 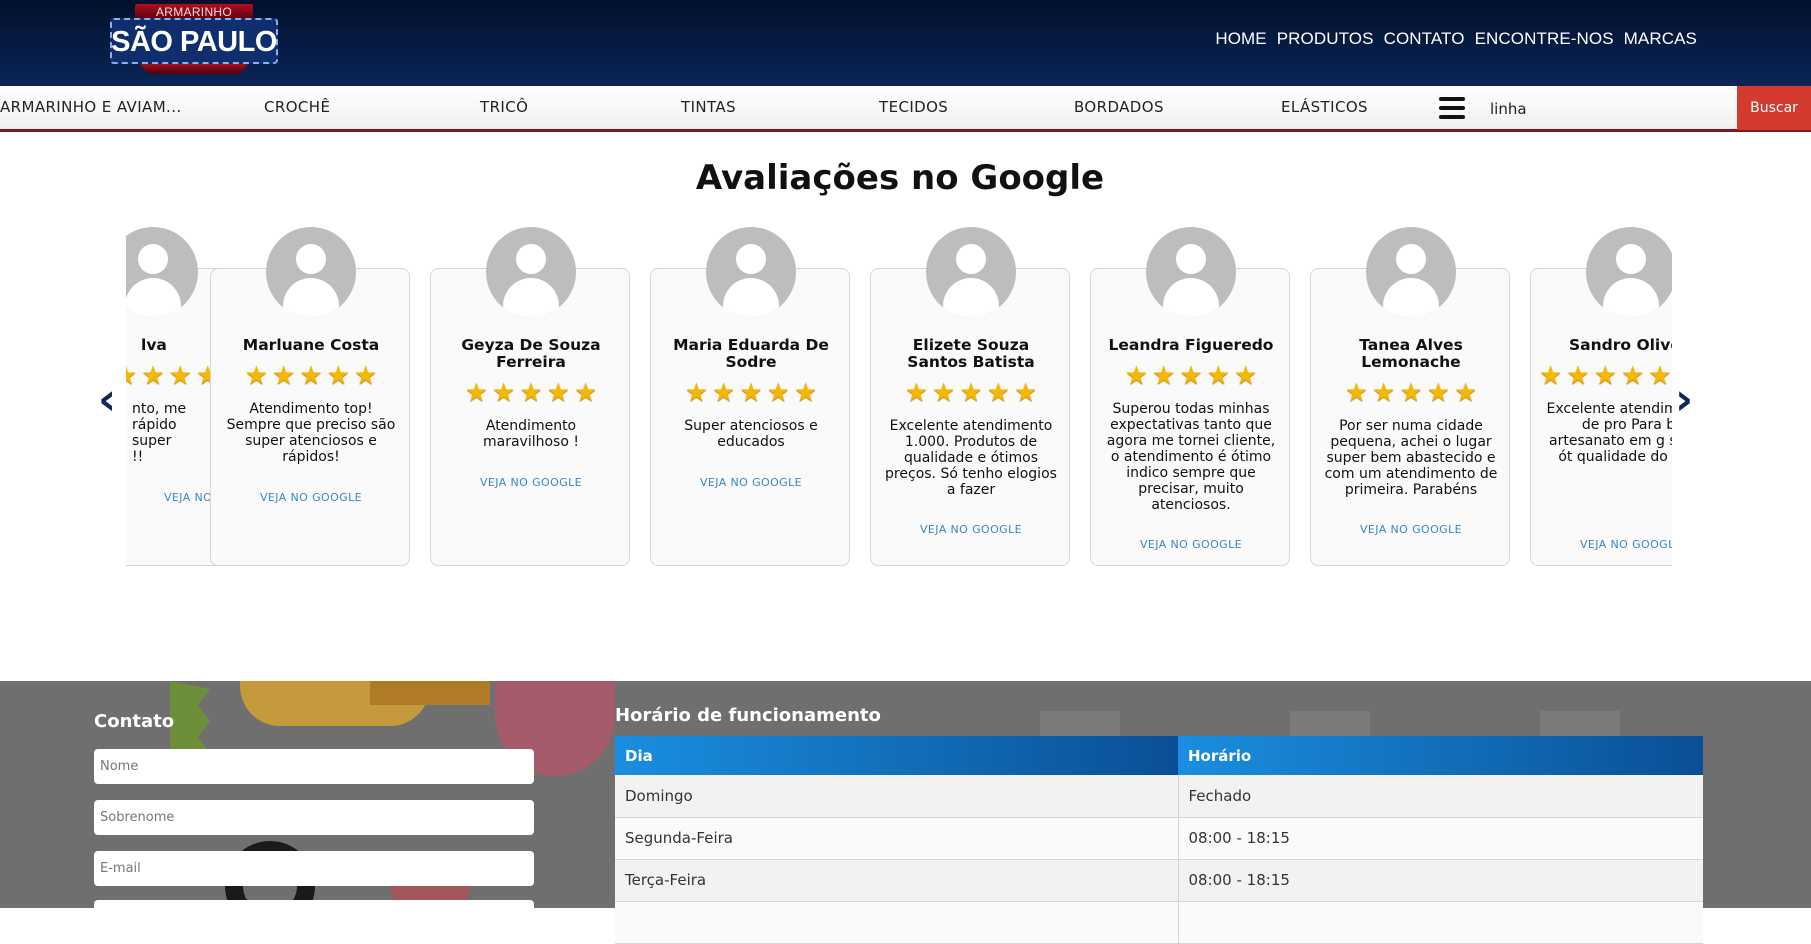 What do you see at coordinates (531, 434) in the screenshot?
I see `review-text: Atendimento maravilhoso !` at bounding box center [531, 434].